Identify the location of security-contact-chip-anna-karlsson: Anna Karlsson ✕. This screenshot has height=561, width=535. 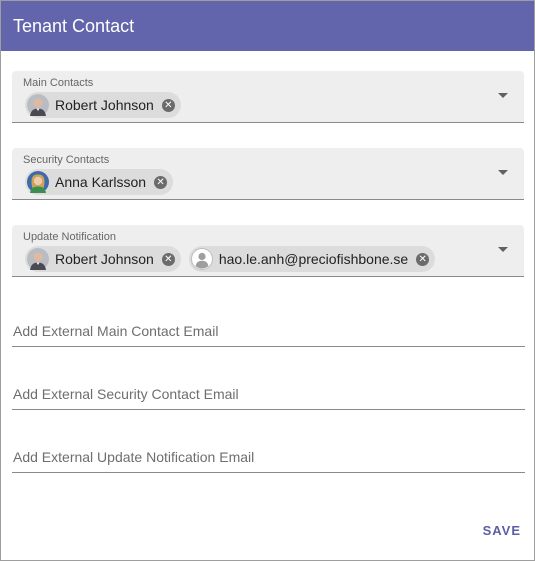
(99, 182).